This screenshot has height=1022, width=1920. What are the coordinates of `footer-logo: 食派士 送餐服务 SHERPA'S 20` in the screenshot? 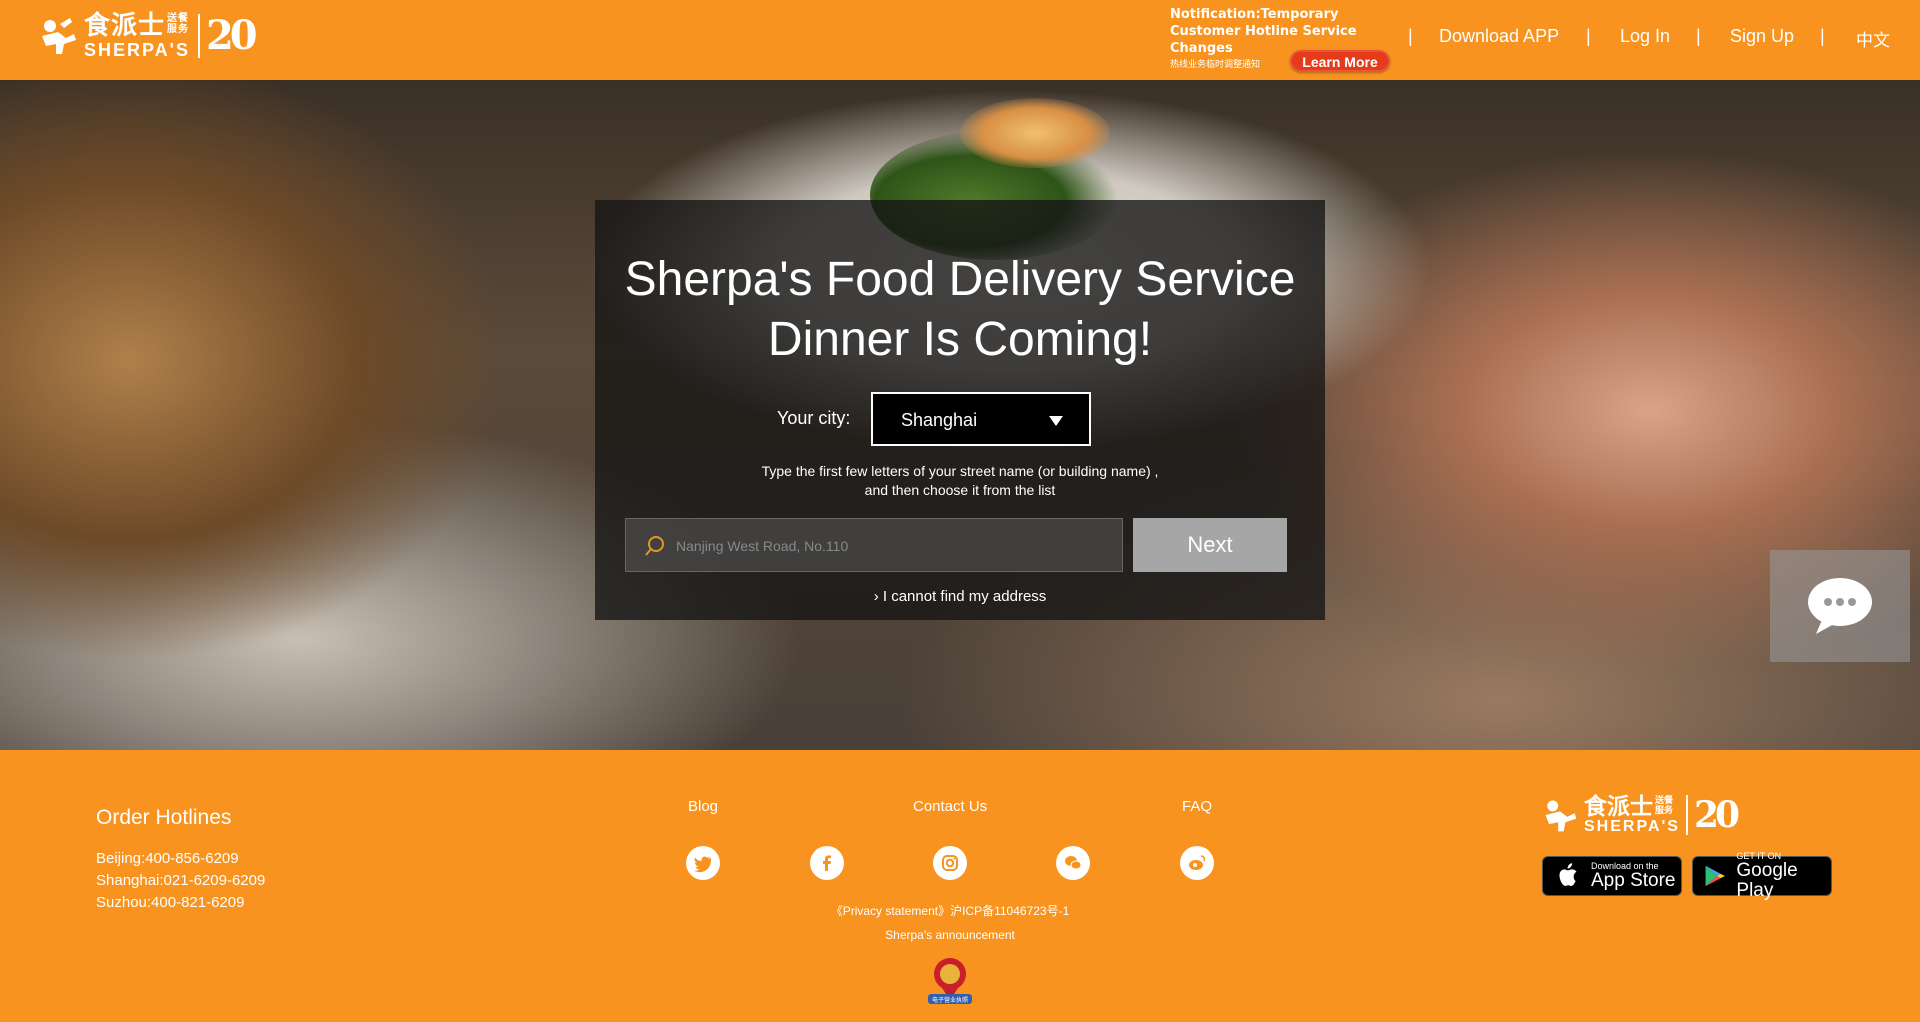 It's located at (1640, 814).